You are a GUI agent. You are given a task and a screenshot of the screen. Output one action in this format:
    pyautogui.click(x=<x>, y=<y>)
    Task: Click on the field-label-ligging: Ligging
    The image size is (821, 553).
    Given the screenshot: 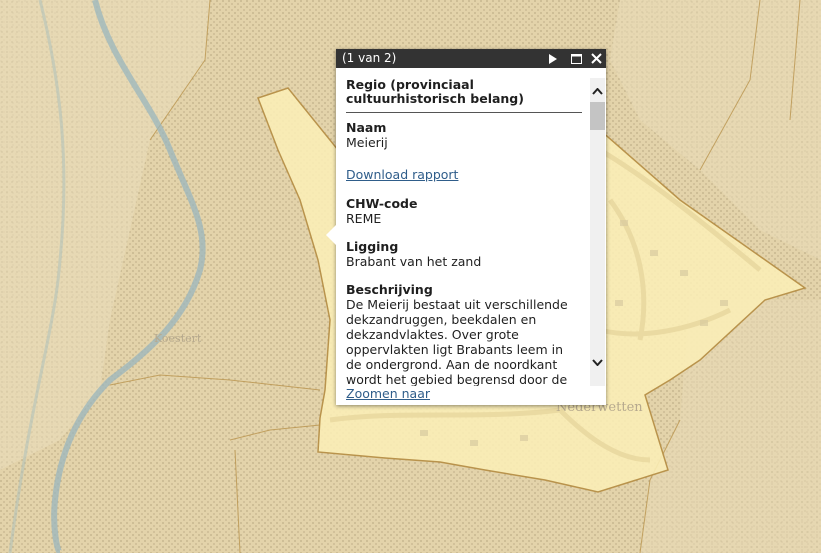 What is the action you would take?
    pyautogui.click(x=372, y=246)
    